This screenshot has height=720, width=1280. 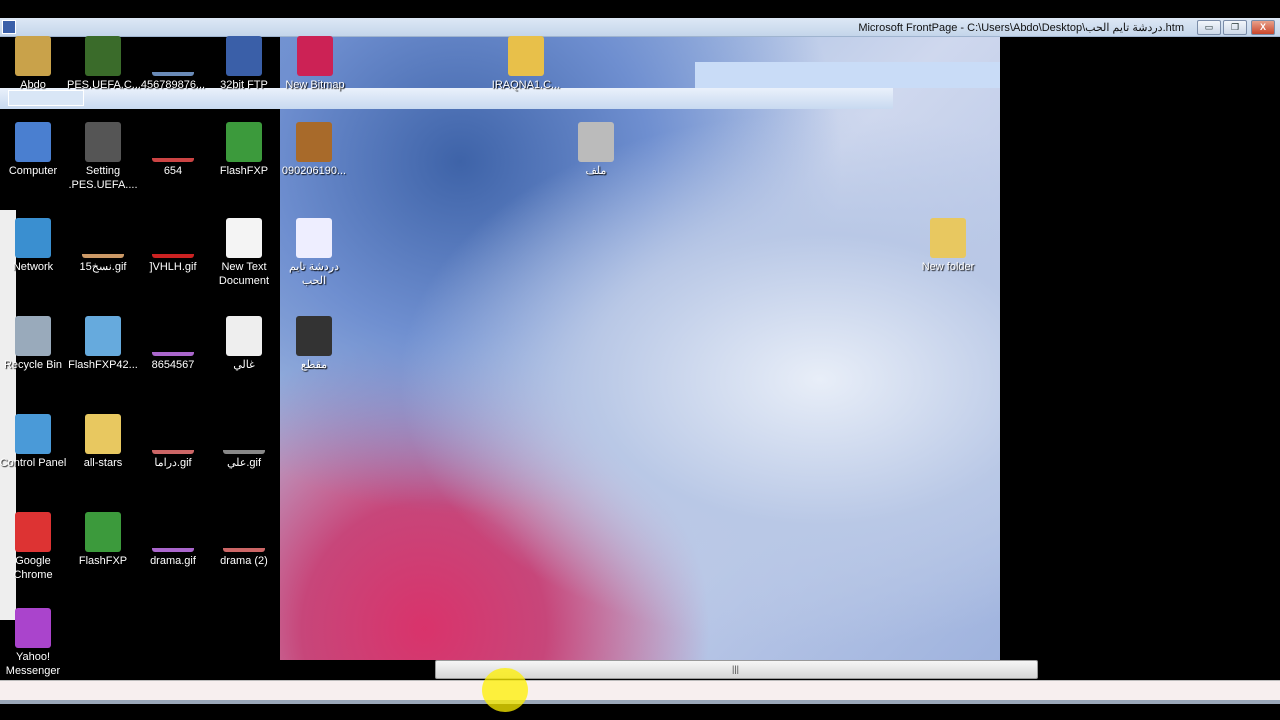 What do you see at coordinates (1263, 27) in the screenshot?
I see `close-button: X` at bounding box center [1263, 27].